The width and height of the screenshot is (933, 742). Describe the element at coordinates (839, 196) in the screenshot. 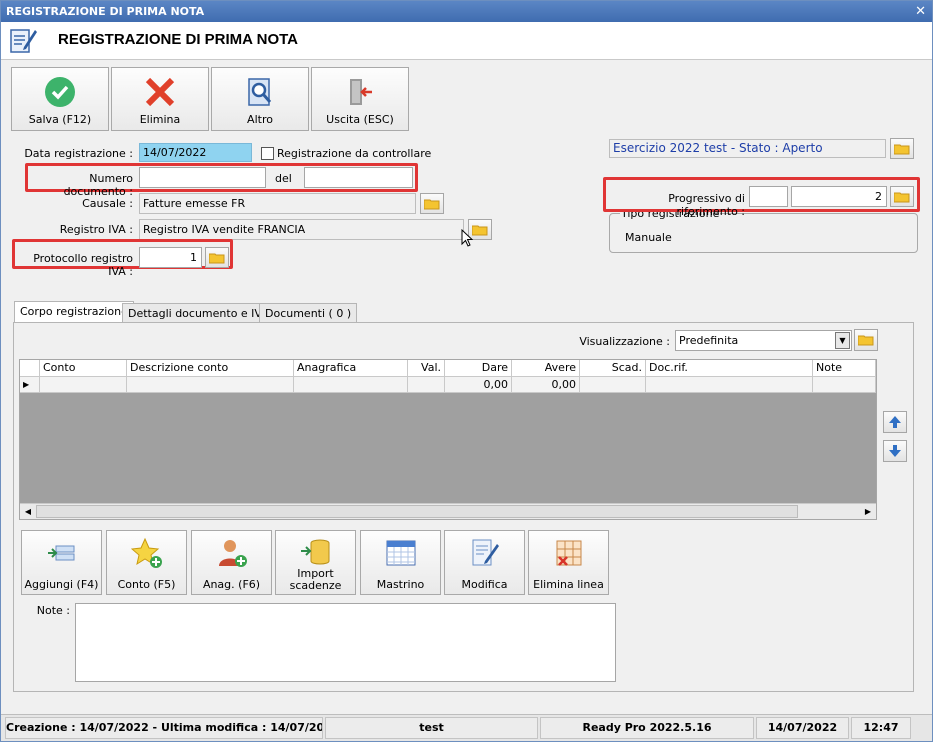

I see `progressivo-input-2: 2` at that location.